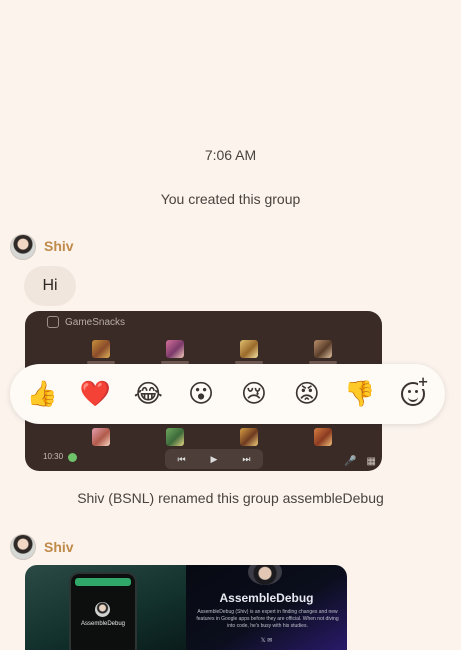 Image resolution: width=461 pixels, height=650 pixels. I want to click on grid-icon: ▦, so click(371, 461).